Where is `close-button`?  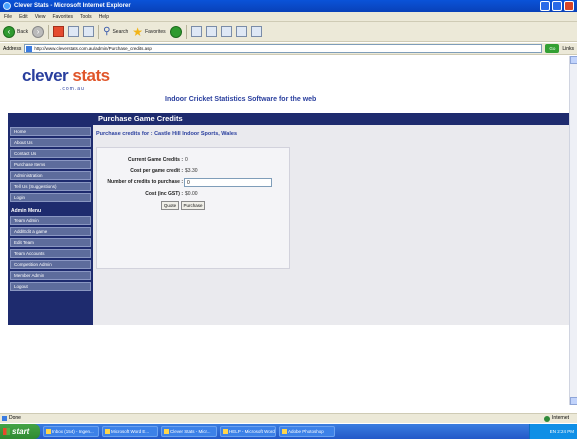
close-button is located at coordinates (569, 6).